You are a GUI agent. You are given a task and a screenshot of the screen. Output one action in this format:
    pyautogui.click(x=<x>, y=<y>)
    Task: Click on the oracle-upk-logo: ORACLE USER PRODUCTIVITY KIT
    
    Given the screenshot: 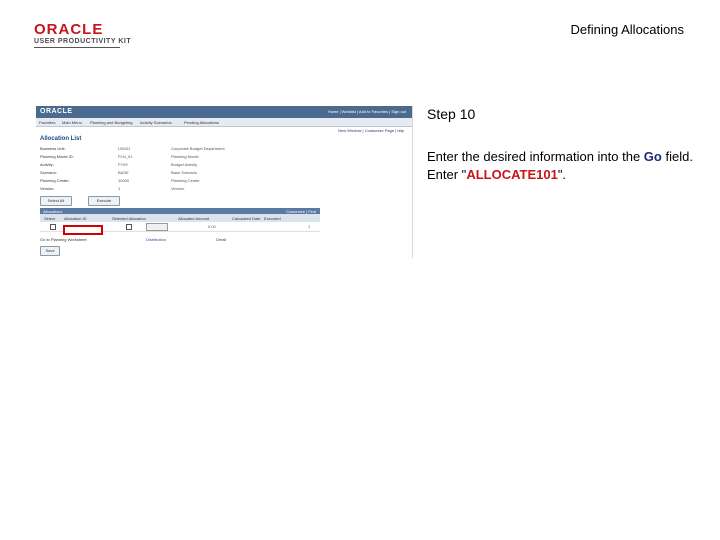 What is the action you would take?
    pyautogui.click(x=82, y=33)
    